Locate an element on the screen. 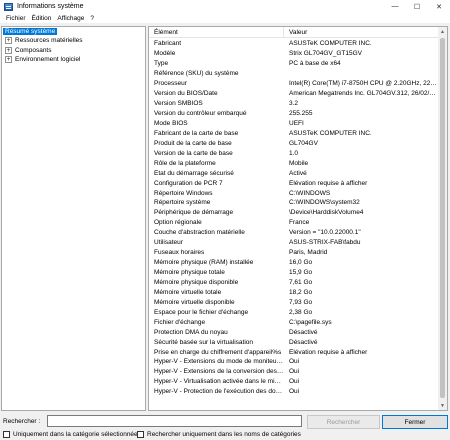  cell-element: Répertoire Windows is located at coordinates (183, 193).